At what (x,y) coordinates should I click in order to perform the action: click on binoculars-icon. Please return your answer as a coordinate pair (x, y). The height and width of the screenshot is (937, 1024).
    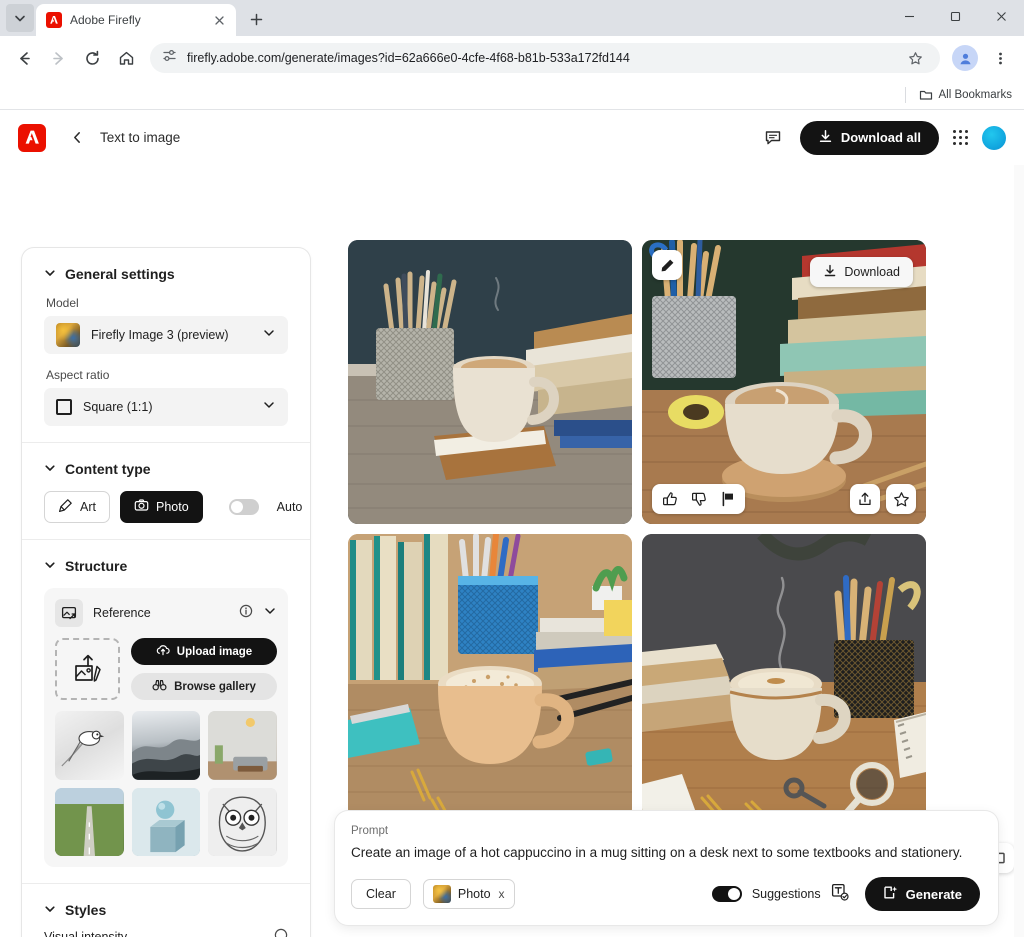
    Looking at the image, I should click on (159, 686).